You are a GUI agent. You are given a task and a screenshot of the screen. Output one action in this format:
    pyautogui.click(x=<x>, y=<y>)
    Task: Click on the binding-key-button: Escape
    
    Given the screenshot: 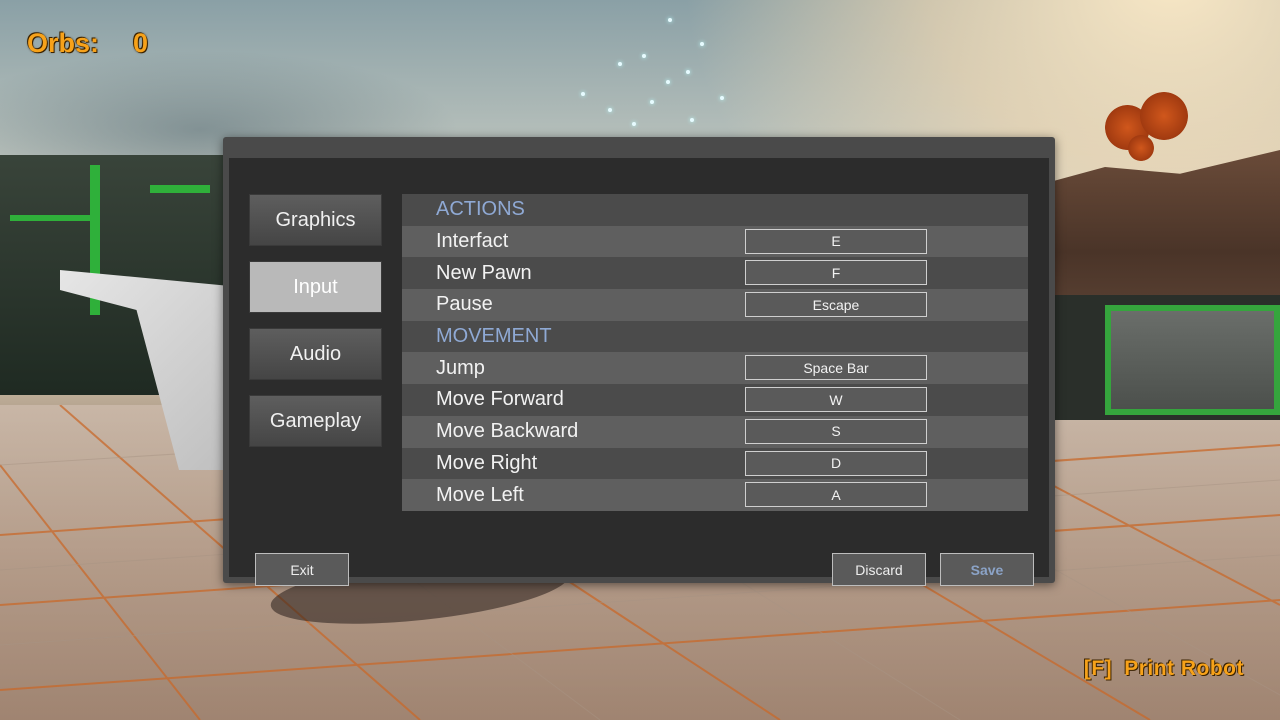 What is the action you would take?
    pyautogui.click(x=836, y=305)
    